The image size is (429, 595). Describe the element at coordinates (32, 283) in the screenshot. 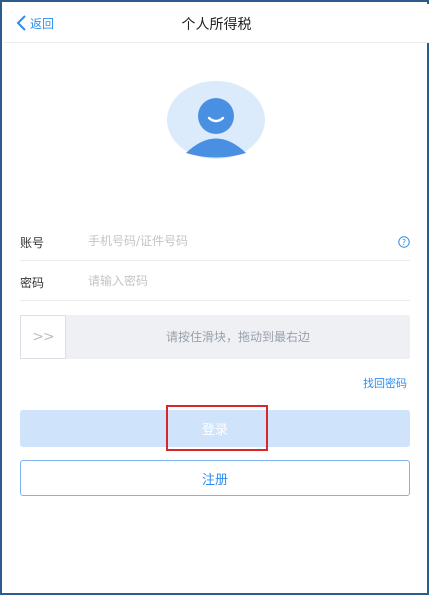

I see `password-label: 密码` at that location.